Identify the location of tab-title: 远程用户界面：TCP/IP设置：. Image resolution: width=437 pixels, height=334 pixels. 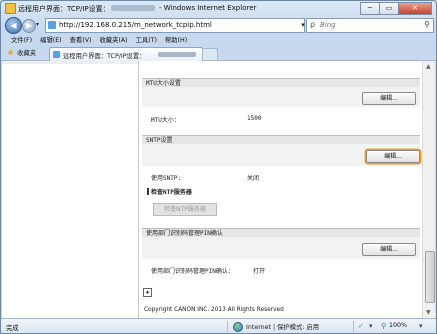
(104, 56).